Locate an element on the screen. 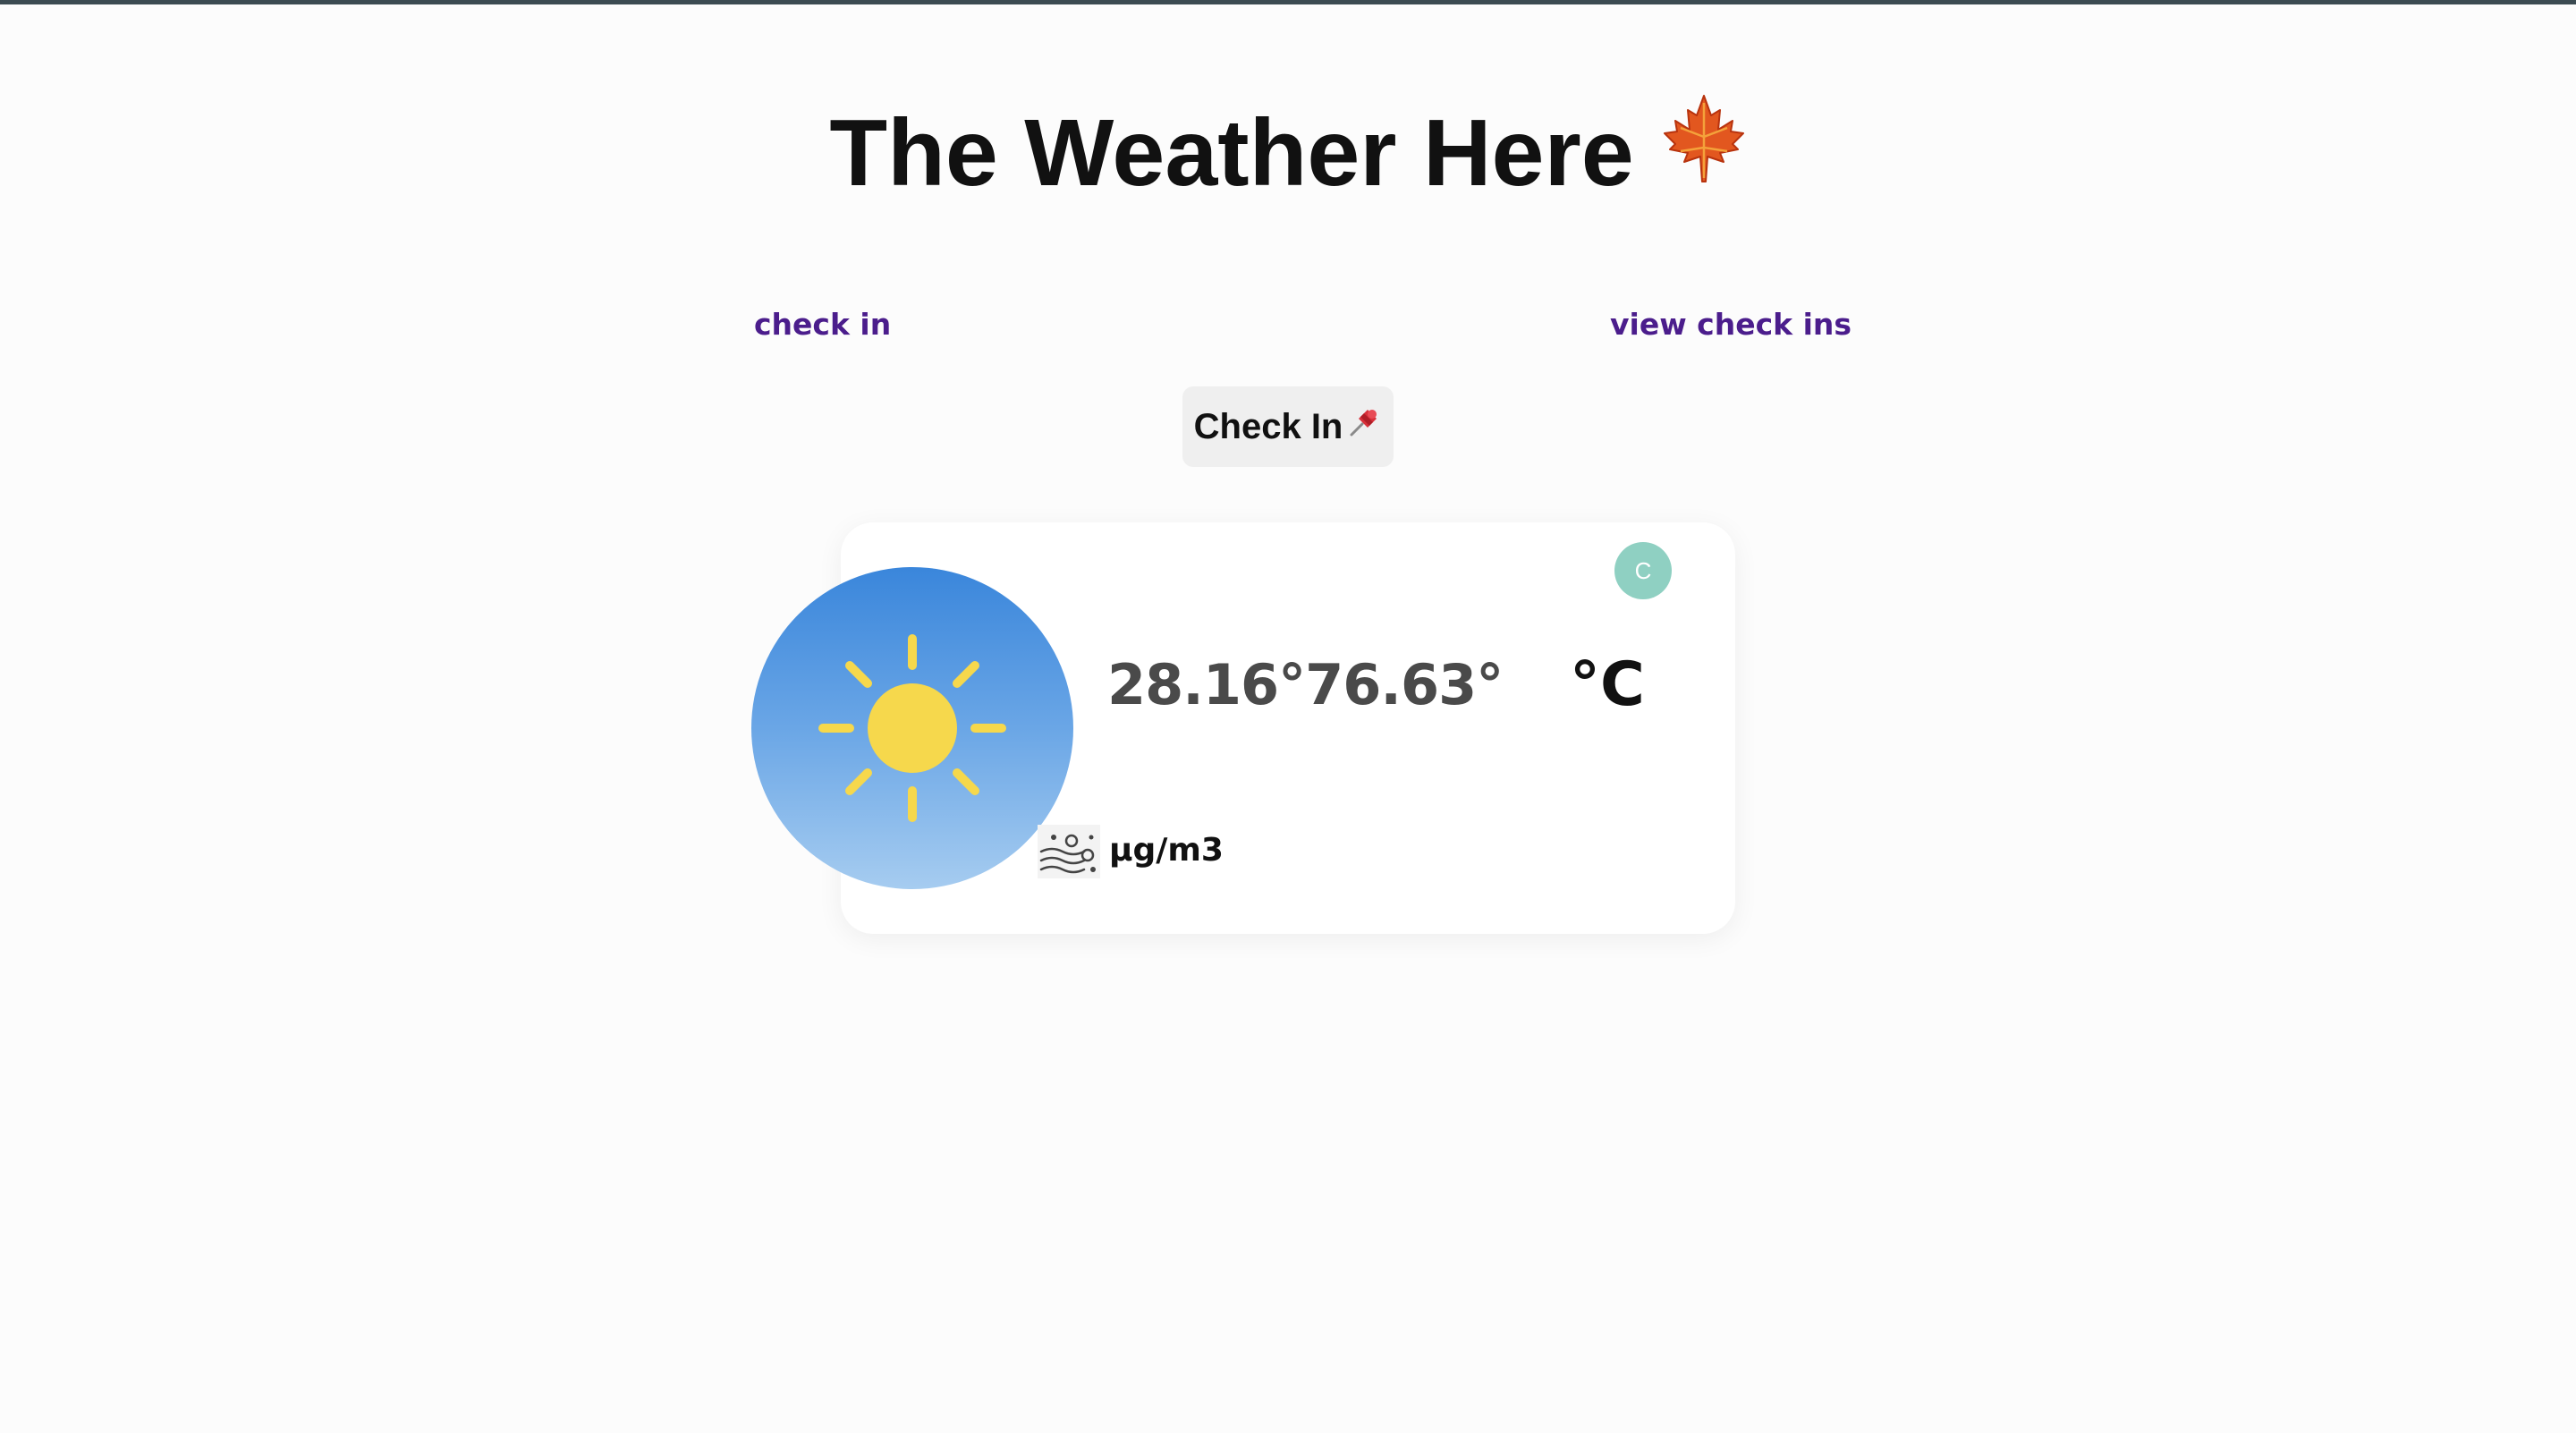 This screenshot has width=2576, height=1433. check-in-button: Check In is located at coordinates (1288, 426).